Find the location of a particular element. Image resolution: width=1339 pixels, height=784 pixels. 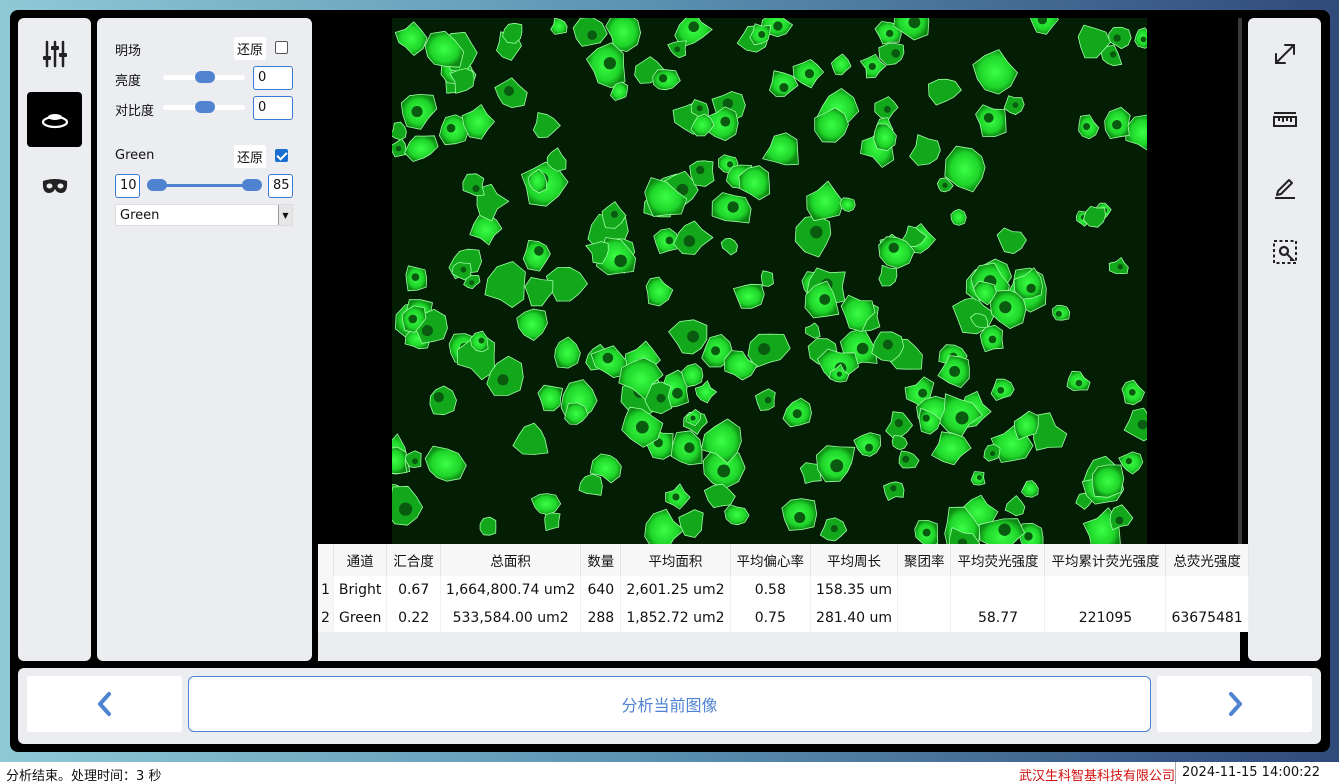

contrast-slider-handle is located at coordinates (205, 107).